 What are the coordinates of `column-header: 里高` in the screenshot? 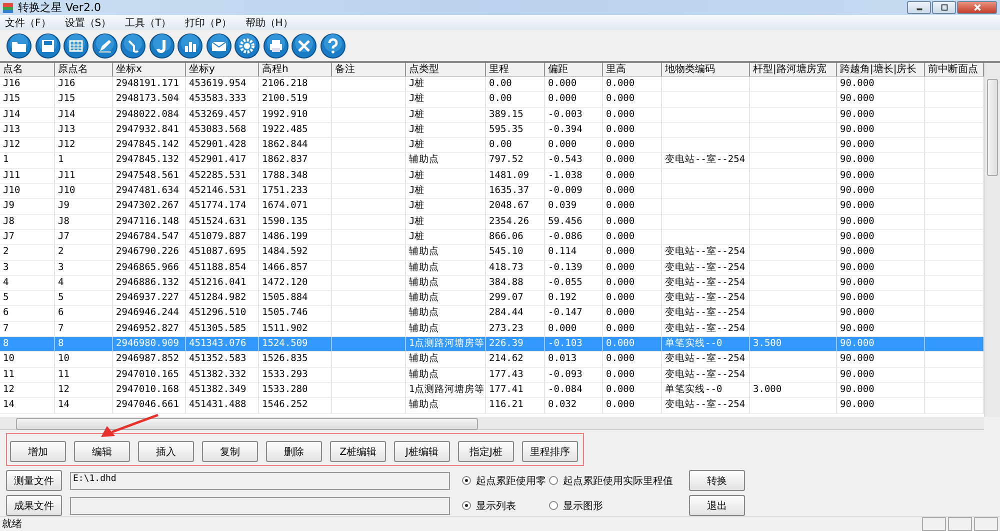 It's located at (632, 70).